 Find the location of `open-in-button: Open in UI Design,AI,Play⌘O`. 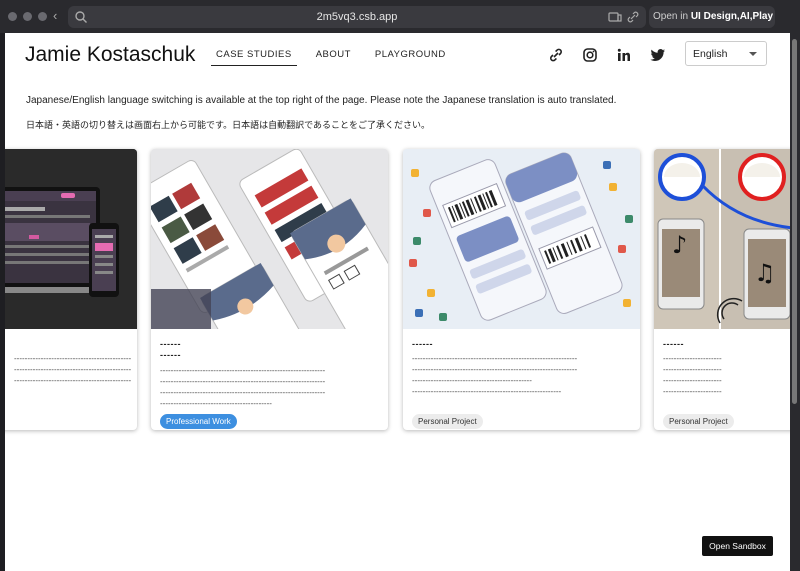

open-in-button: Open in UI Design,AI,Play⌘O is located at coordinates (712, 17).